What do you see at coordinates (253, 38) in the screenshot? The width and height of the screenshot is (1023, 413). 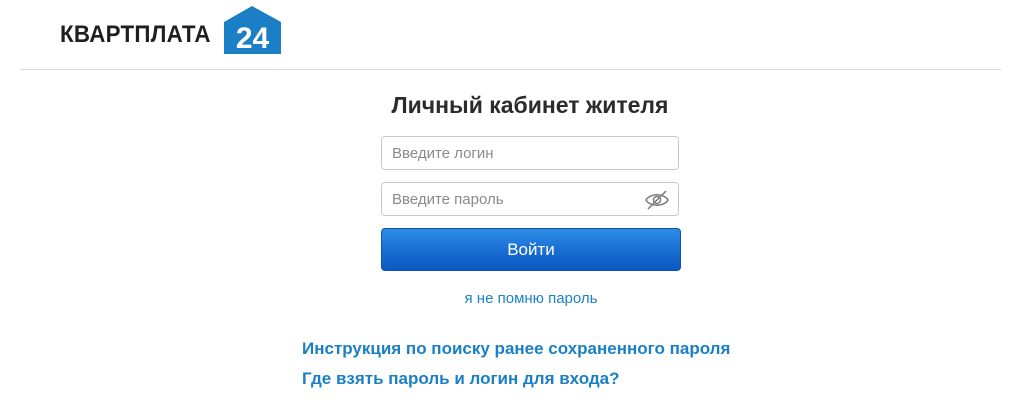 I see `logo-number: 24` at bounding box center [253, 38].